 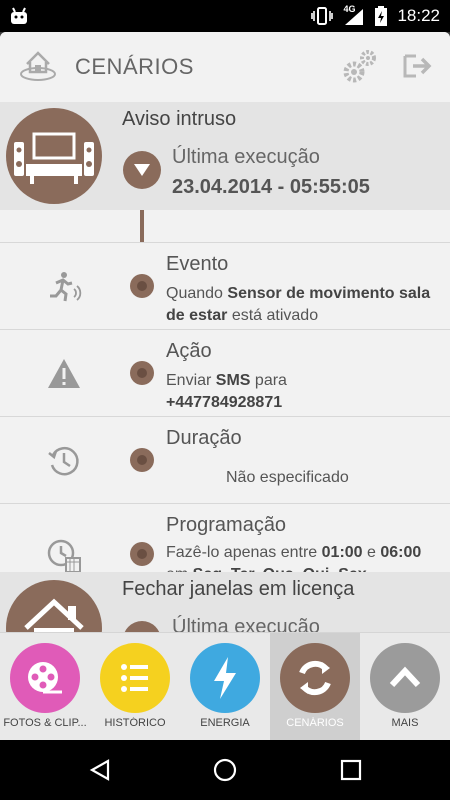 I want to click on nav-history: HISTÓRICO, so click(x=135, y=686).